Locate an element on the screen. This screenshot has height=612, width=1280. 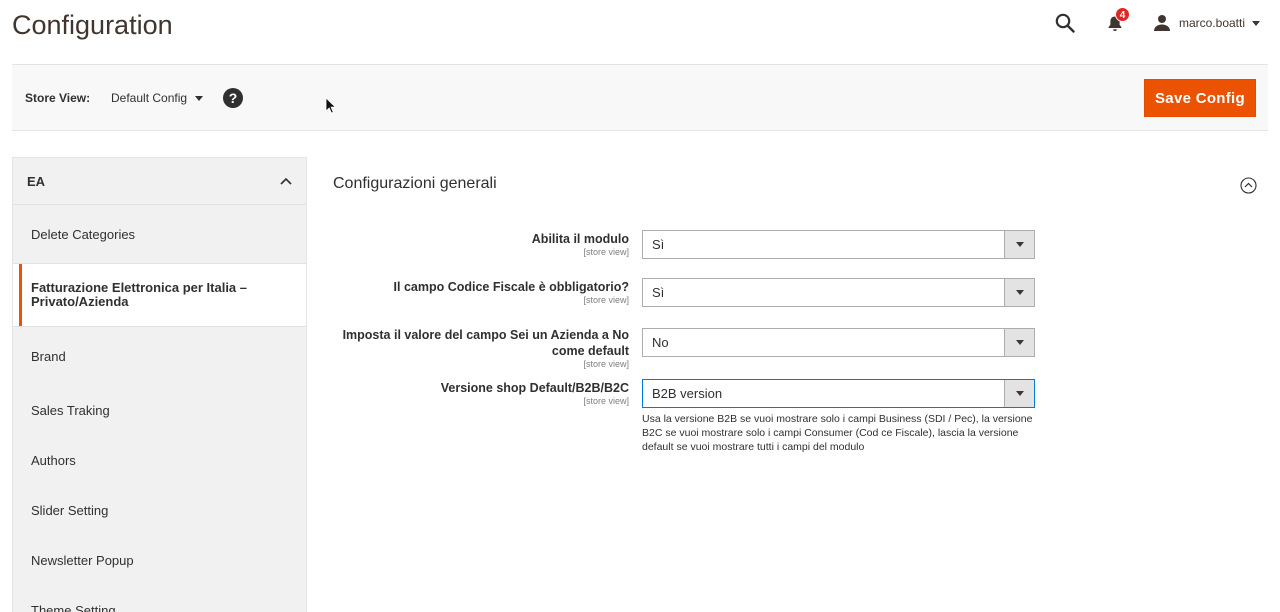
user-name: marco.boatti is located at coordinates (1211, 23).